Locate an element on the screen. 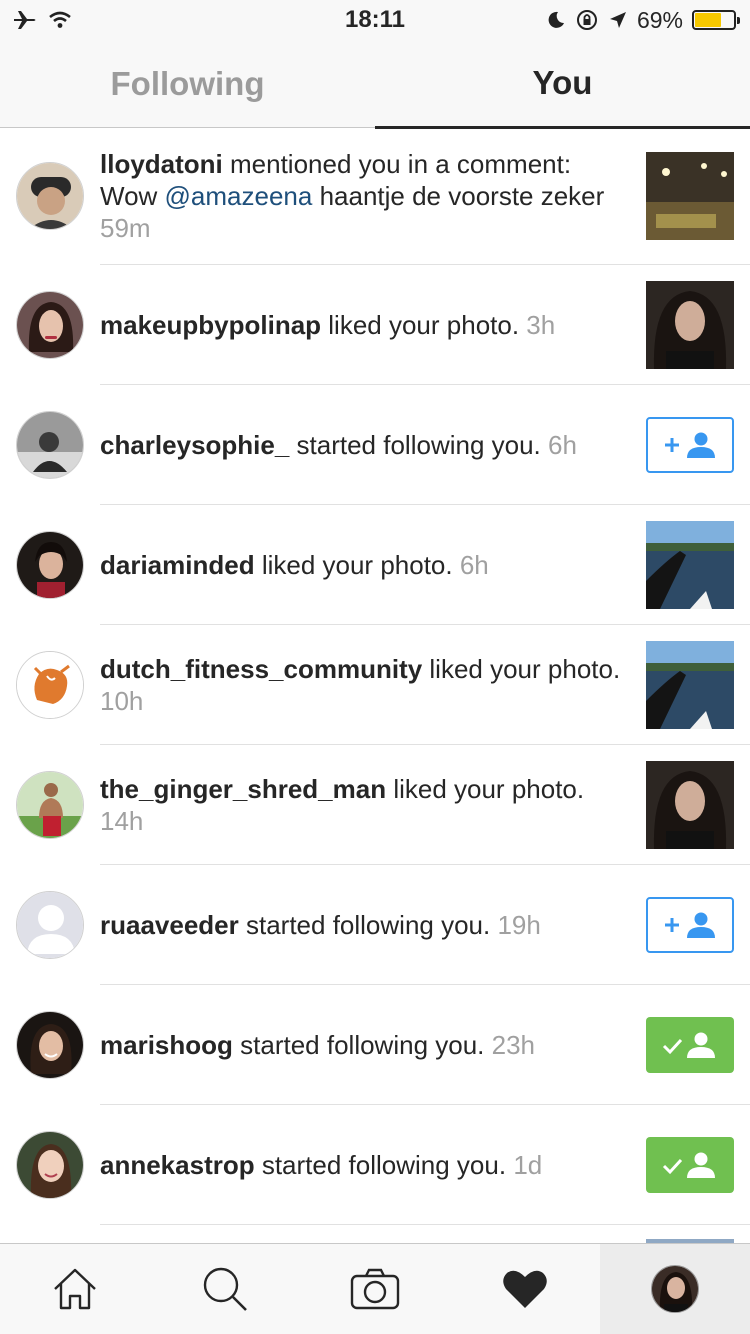 The image size is (750, 1334). timestamp: 14h is located at coordinates (122, 820).